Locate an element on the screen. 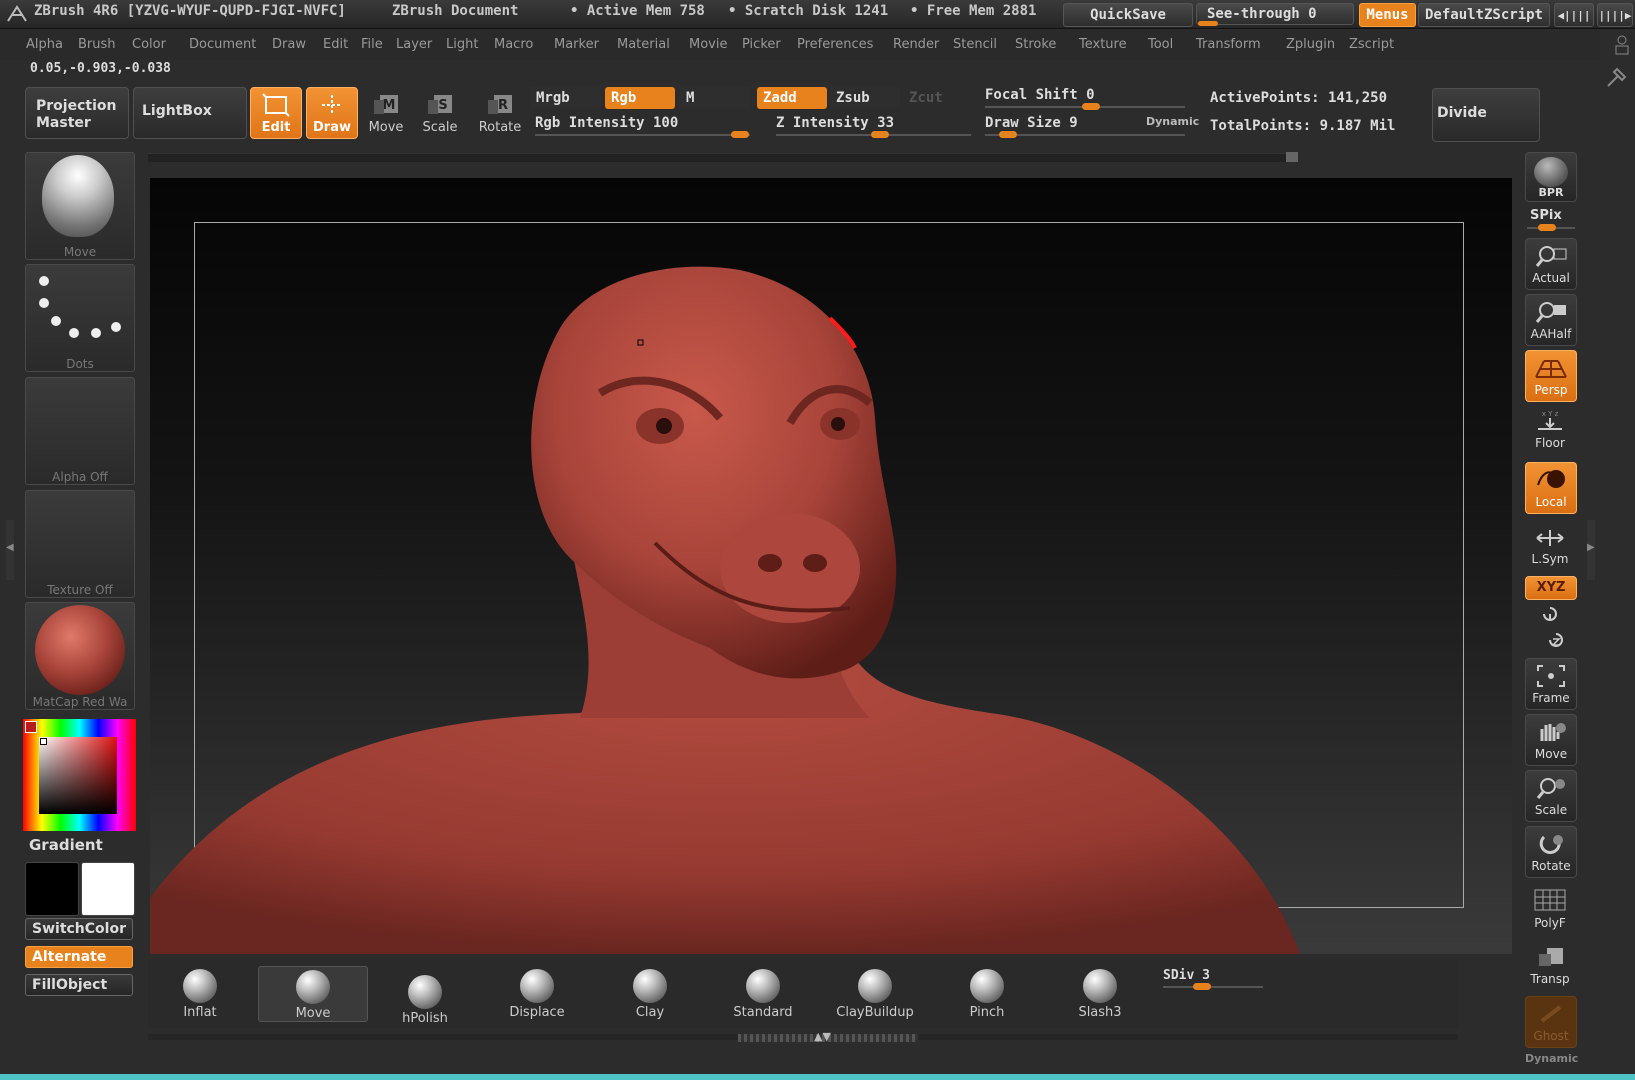 This screenshot has height=1080, width=1635. left-tray-toggle: ◀ is located at coordinates (10, 550).